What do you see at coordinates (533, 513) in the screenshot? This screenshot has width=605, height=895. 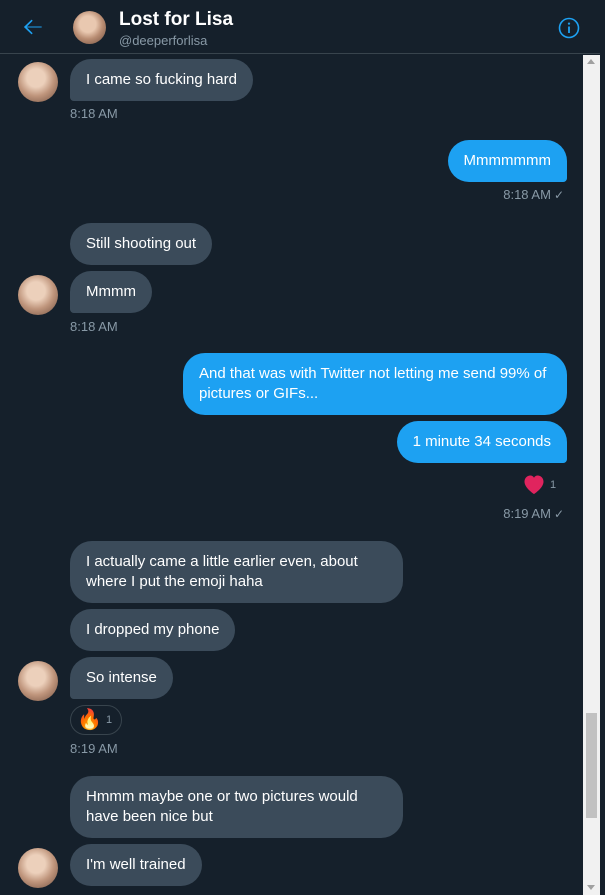 I see `message-timestamp: 8:19 AM ✓` at bounding box center [533, 513].